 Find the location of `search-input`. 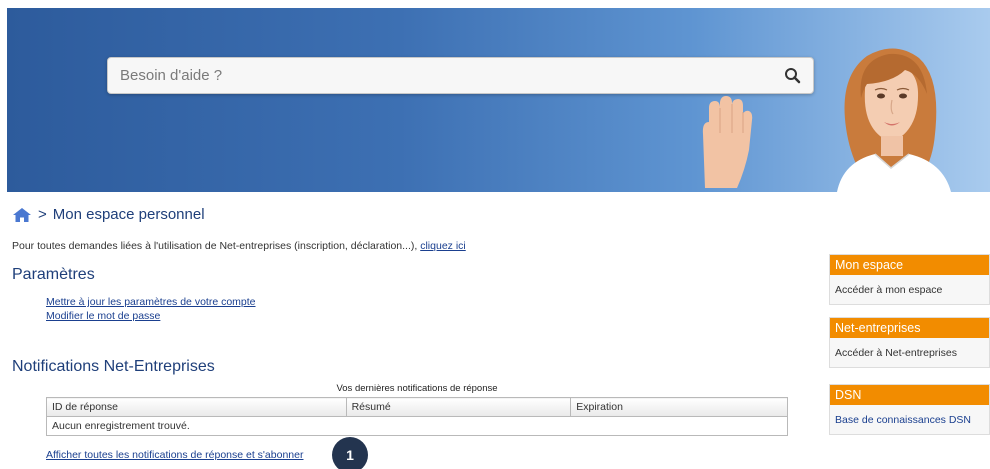

search-input is located at coordinates (438, 75).